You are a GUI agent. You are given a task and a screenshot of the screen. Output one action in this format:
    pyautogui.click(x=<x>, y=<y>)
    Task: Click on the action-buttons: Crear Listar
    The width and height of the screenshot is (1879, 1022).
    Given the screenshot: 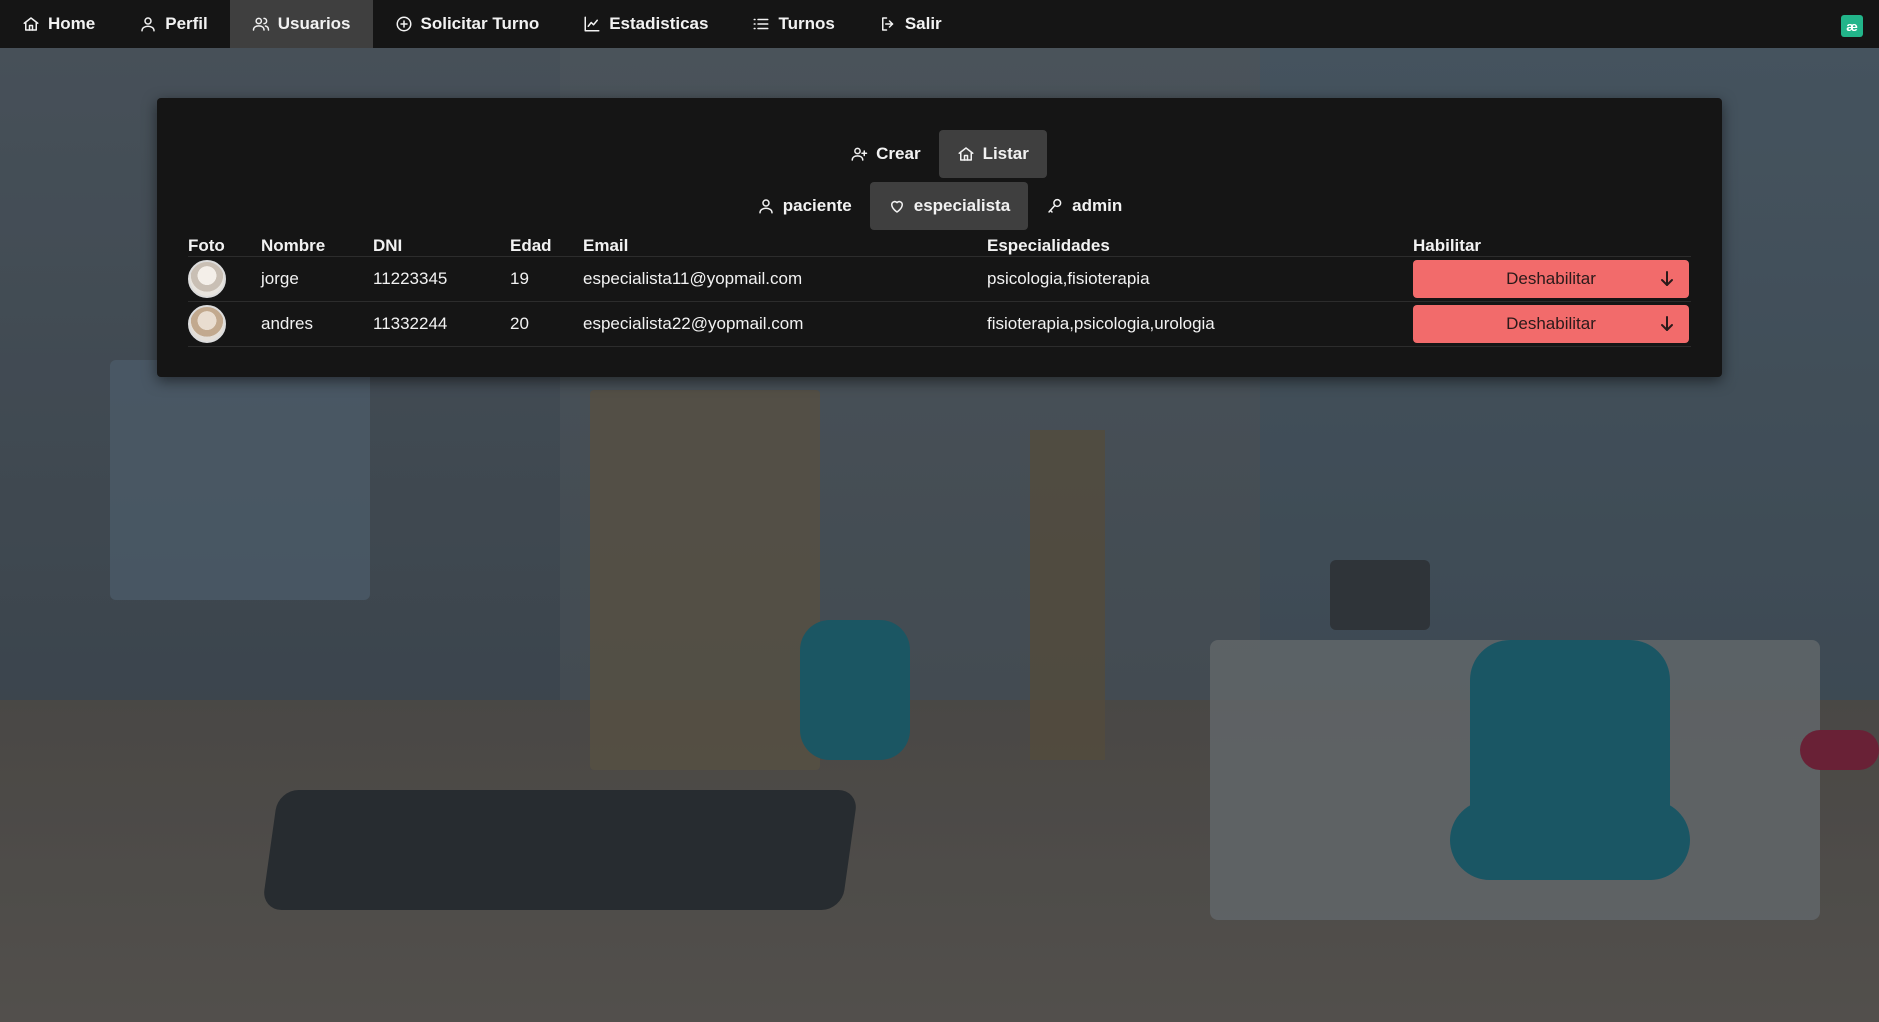 What is the action you would take?
    pyautogui.click(x=939, y=154)
    